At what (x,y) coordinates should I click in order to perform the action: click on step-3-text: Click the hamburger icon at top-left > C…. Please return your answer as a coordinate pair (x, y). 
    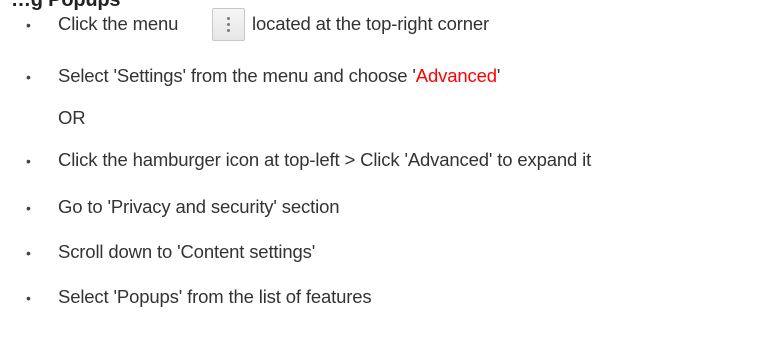
    Looking at the image, I should click on (325, 159).